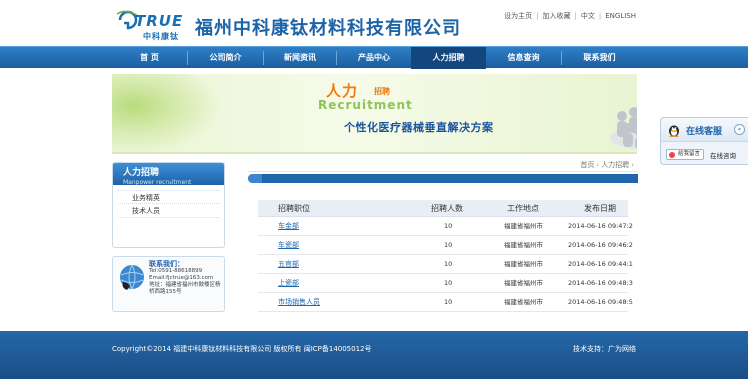 The width and height of the screenshot is (748, 379). Describe the element at coordinates (419, 127) in the screenshot. I see `banner-slogan: 个性化医疗器械垂直解决方案` at that location.